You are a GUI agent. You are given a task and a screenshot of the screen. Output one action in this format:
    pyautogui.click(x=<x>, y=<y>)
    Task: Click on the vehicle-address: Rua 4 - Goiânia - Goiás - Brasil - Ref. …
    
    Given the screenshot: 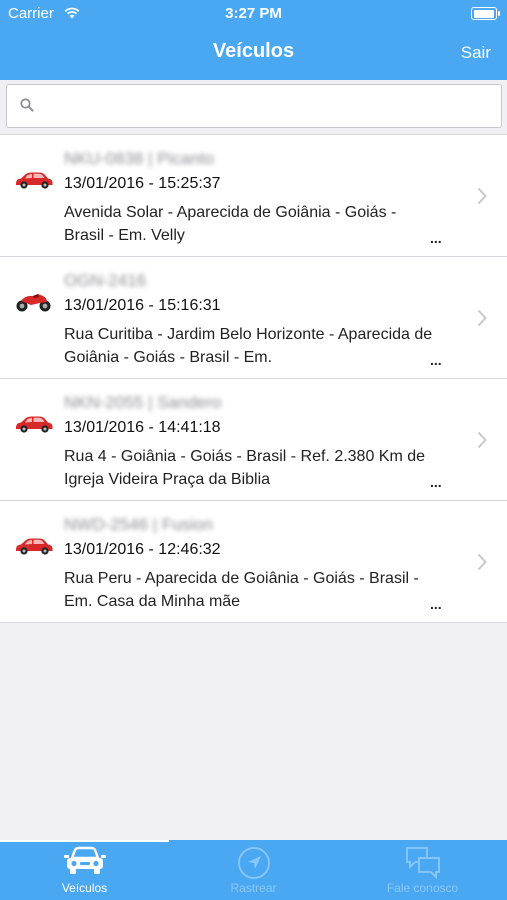 What is the action you would take?
    pyautogui.click(x=245, y=468)
    